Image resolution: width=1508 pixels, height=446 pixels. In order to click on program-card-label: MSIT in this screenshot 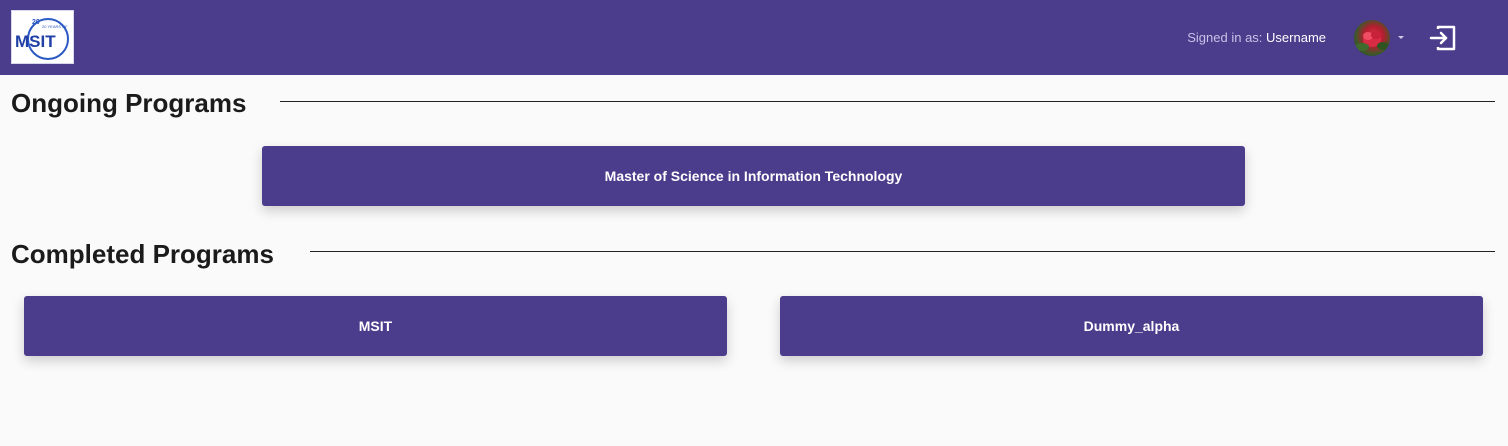, I will do `click(375, 326)`.